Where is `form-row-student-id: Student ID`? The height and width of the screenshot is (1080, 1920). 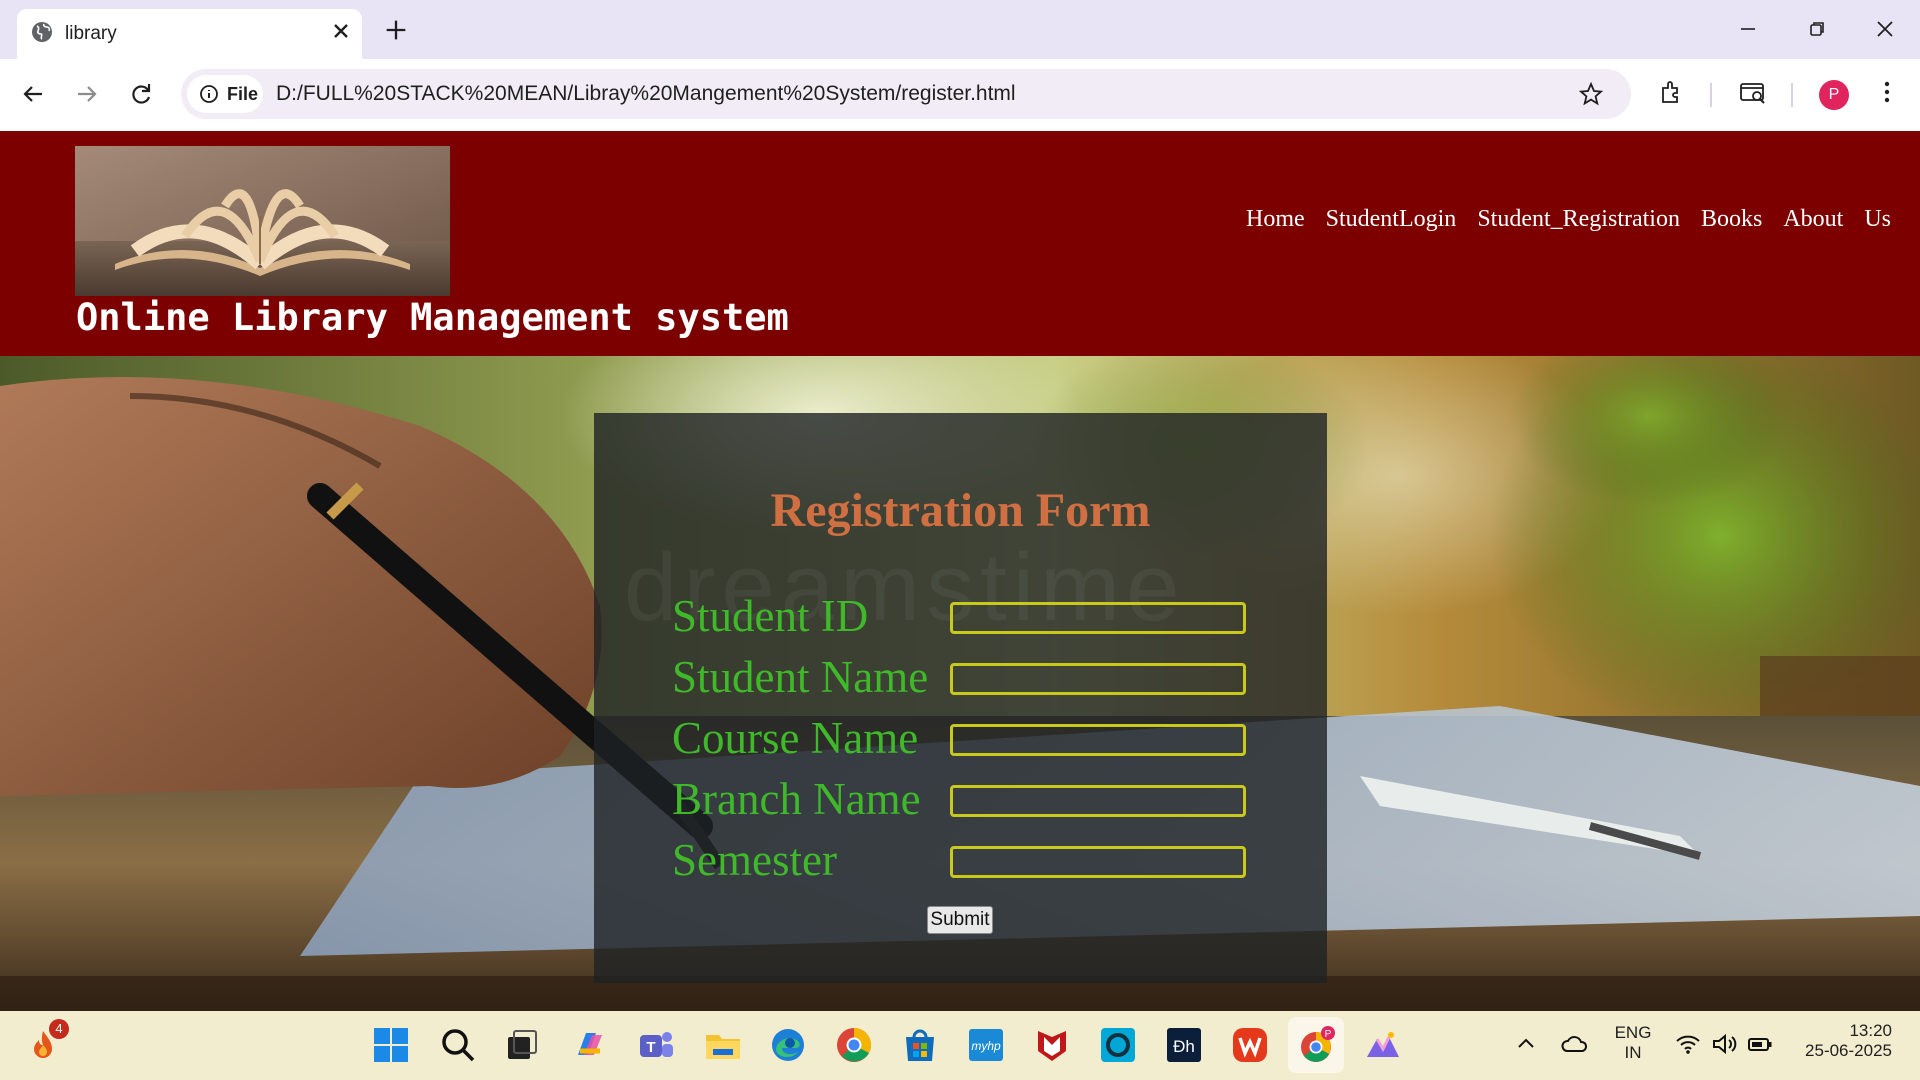 form-row-student-id: Student ID is located at coordinates (972, 616).